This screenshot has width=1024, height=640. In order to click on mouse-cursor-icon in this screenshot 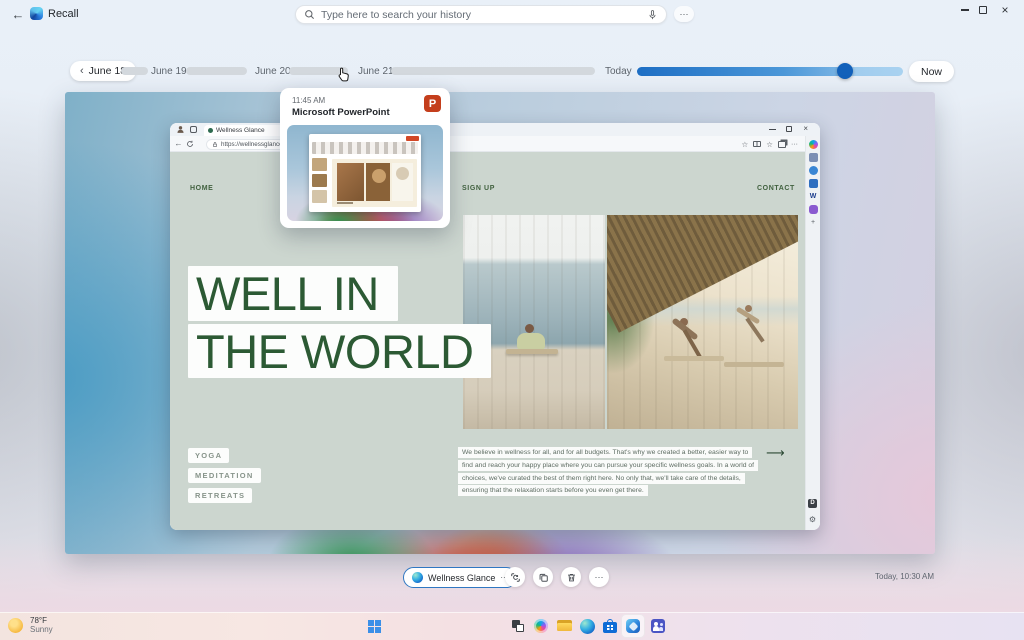, I will do `click(343, 74)`.